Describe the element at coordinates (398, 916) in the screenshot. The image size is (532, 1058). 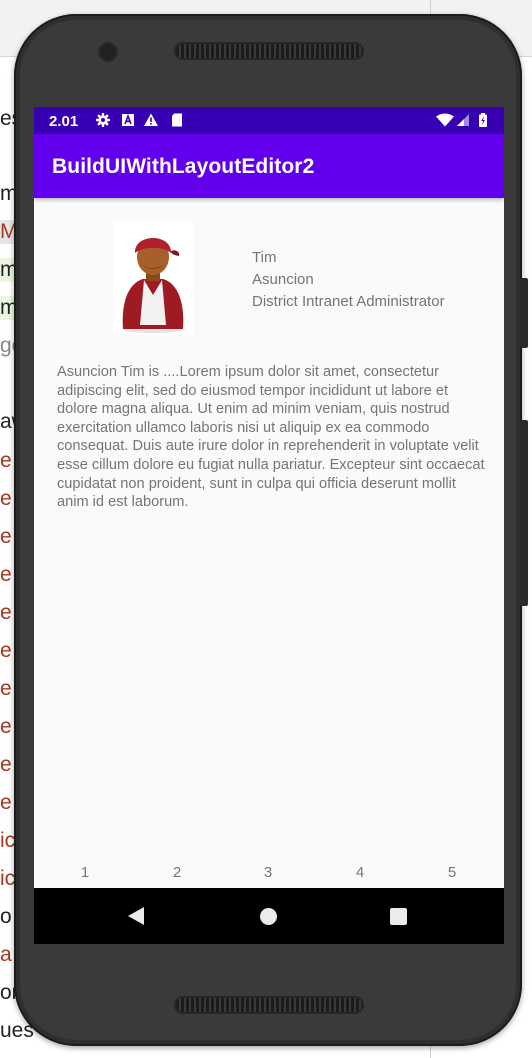
I see `recent-apps-icon` at that location.